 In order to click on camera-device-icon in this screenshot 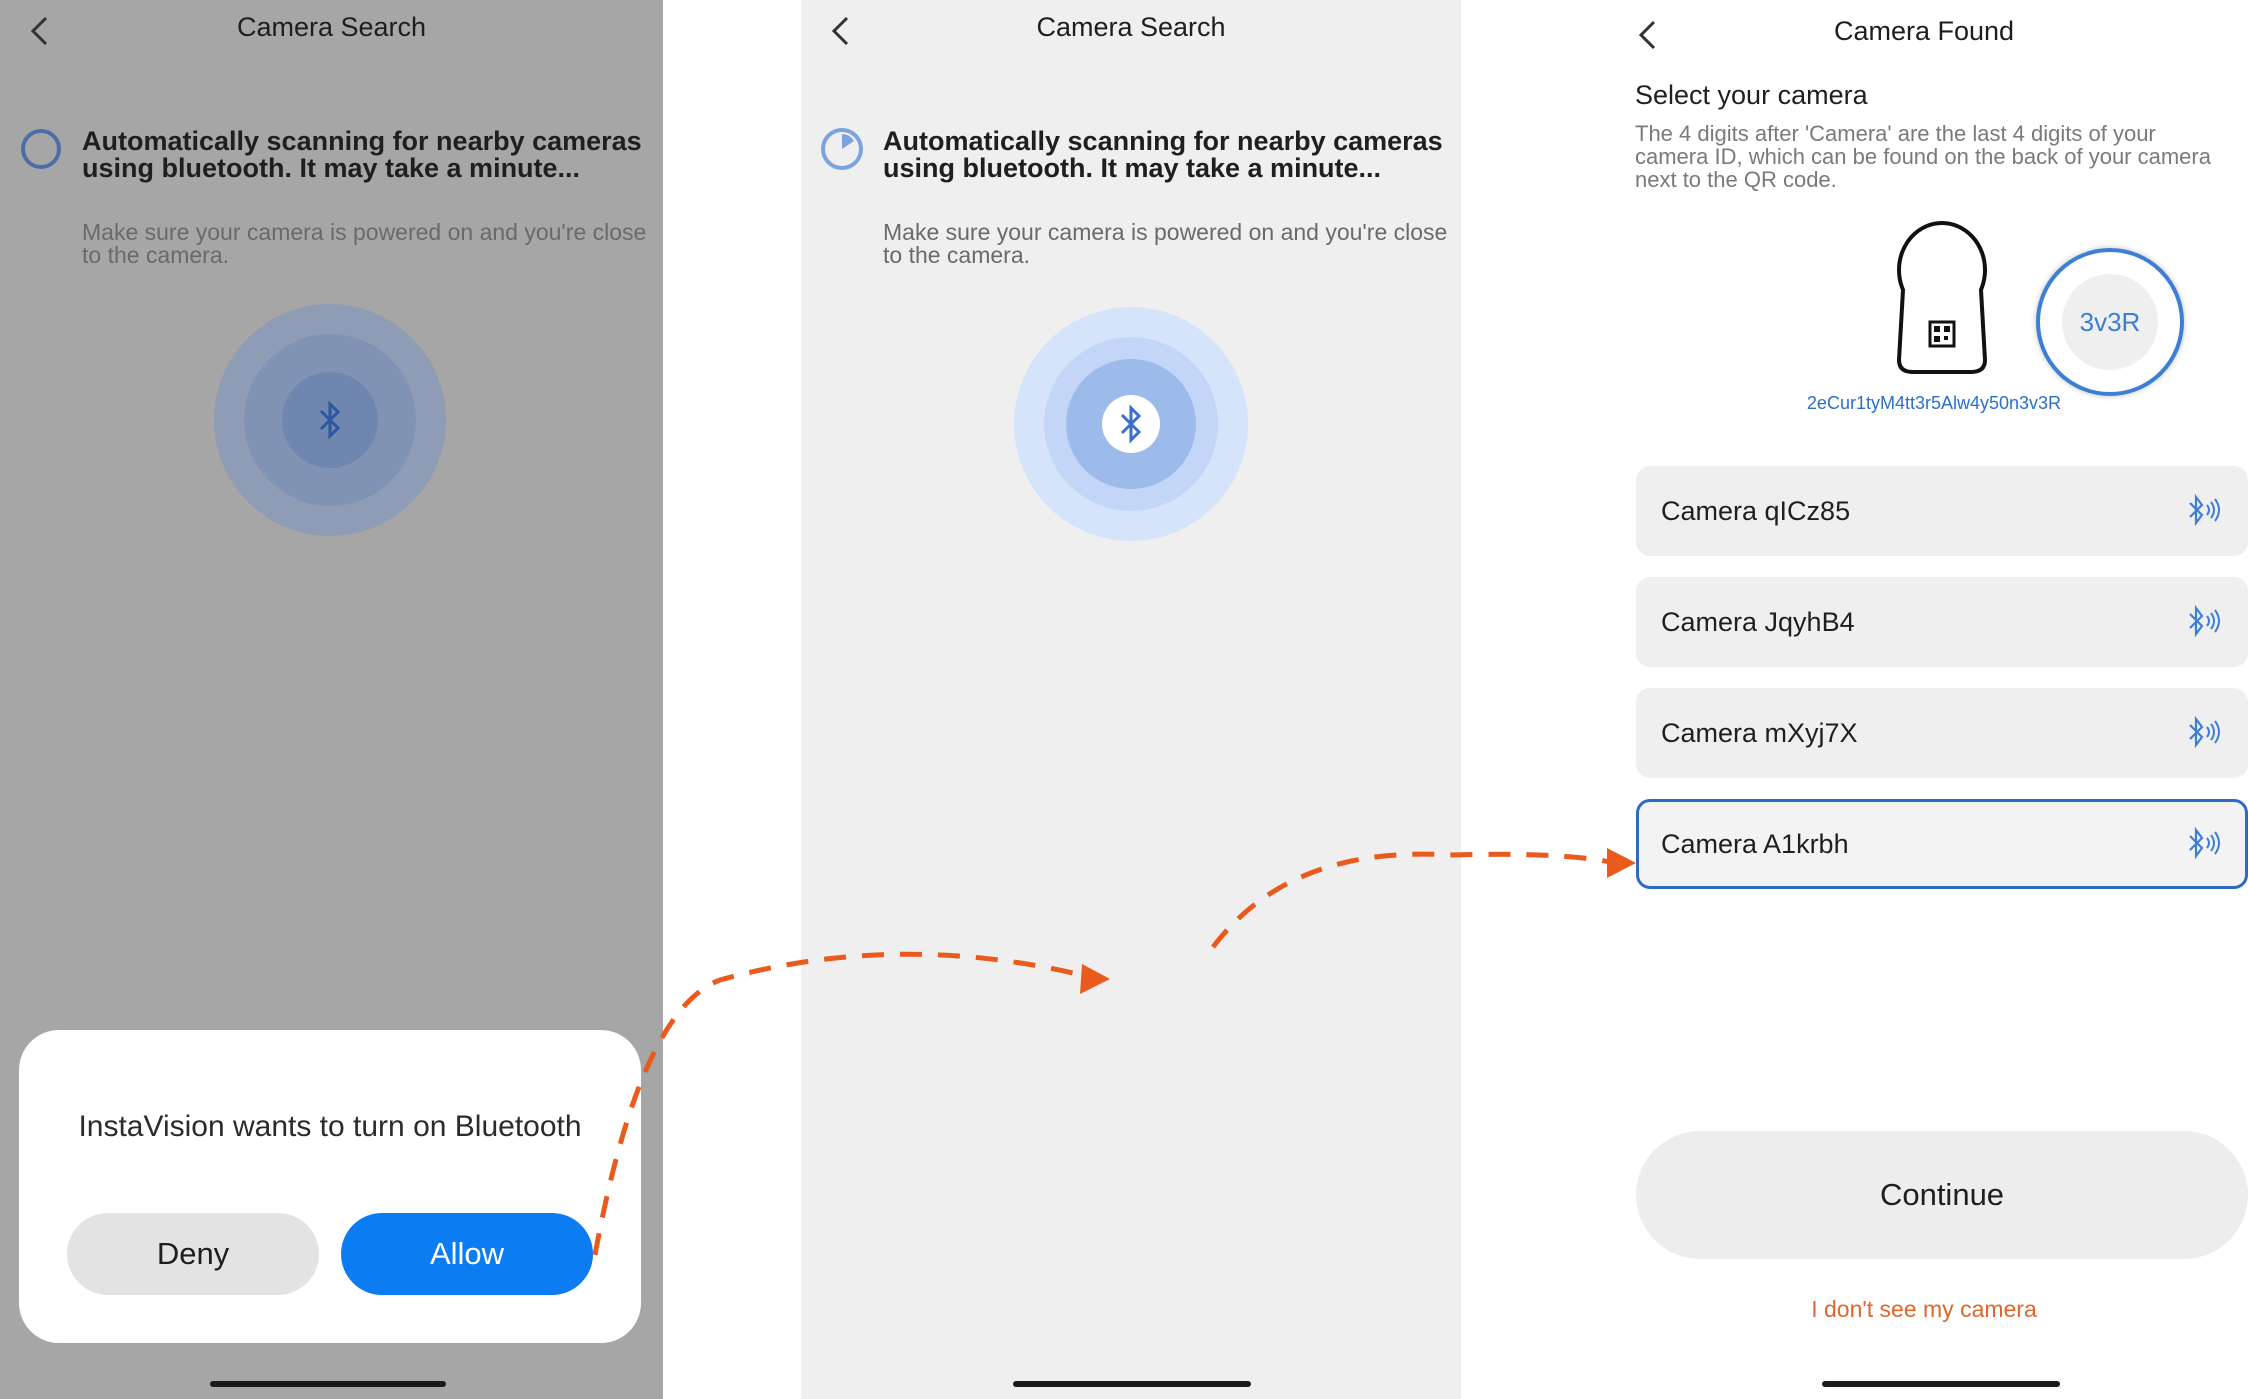, I will do `click(1942, 297)`.